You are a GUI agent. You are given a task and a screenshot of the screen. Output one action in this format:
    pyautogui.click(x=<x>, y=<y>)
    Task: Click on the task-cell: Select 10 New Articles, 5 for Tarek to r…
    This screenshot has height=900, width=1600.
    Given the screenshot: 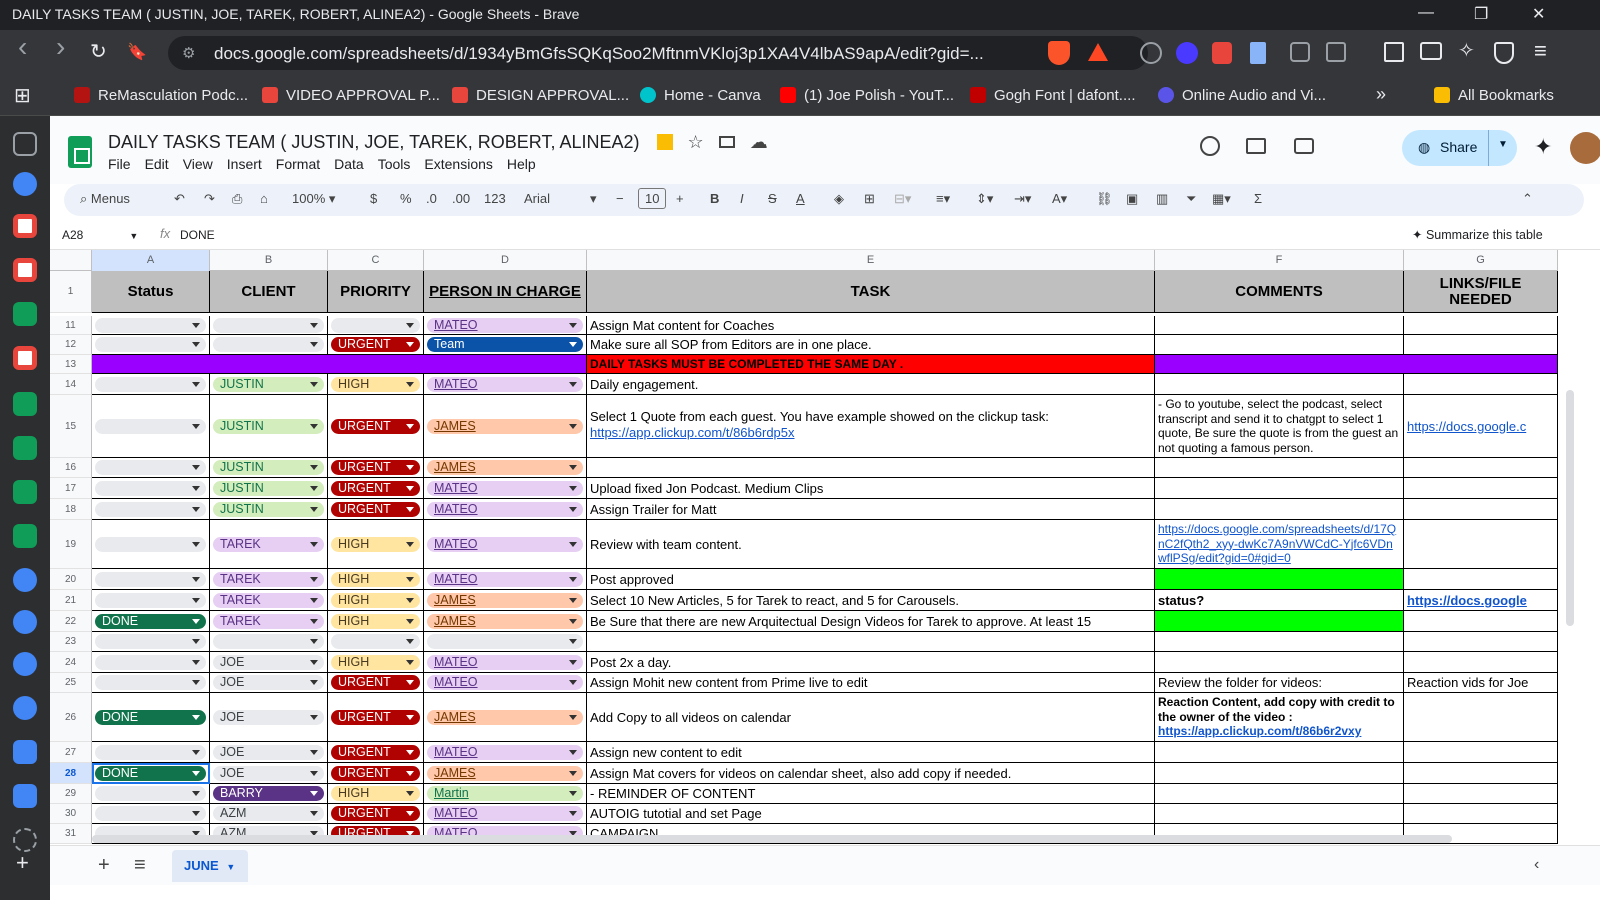 What is the action you would take?
    pyautogui.click(x=871, y=600)
    